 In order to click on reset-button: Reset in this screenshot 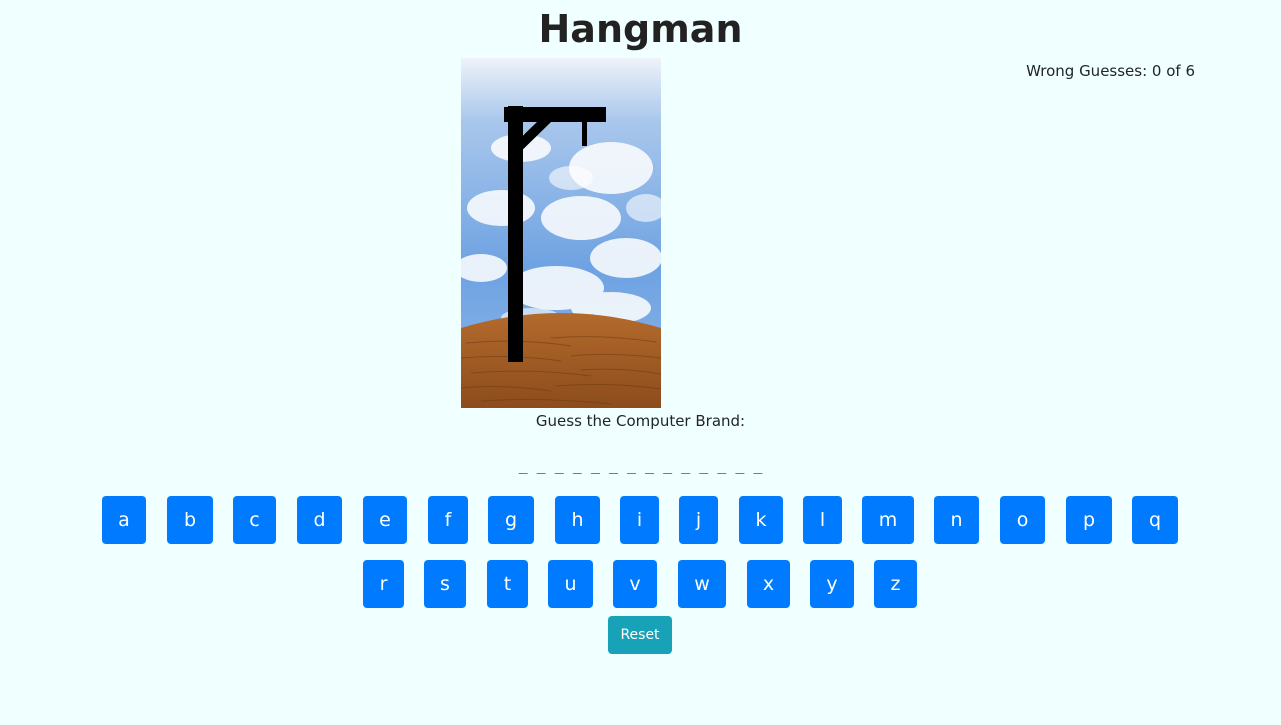, I will do `click(640, 635)`.